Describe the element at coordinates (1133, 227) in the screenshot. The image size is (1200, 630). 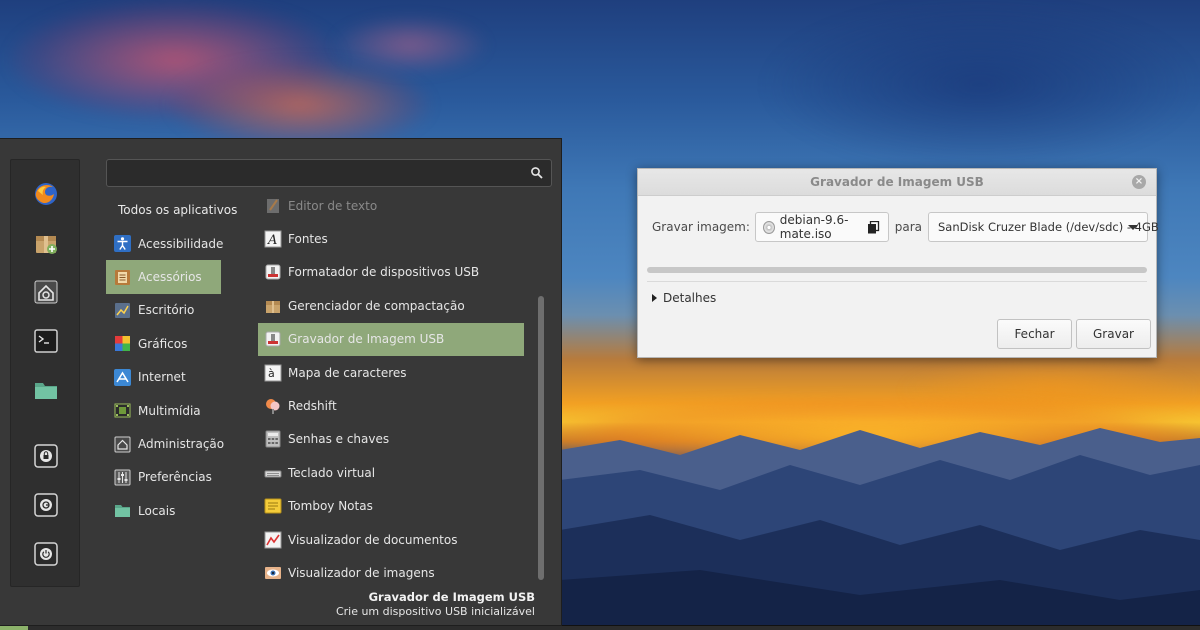
I see `chevron-down-icon` at that location.